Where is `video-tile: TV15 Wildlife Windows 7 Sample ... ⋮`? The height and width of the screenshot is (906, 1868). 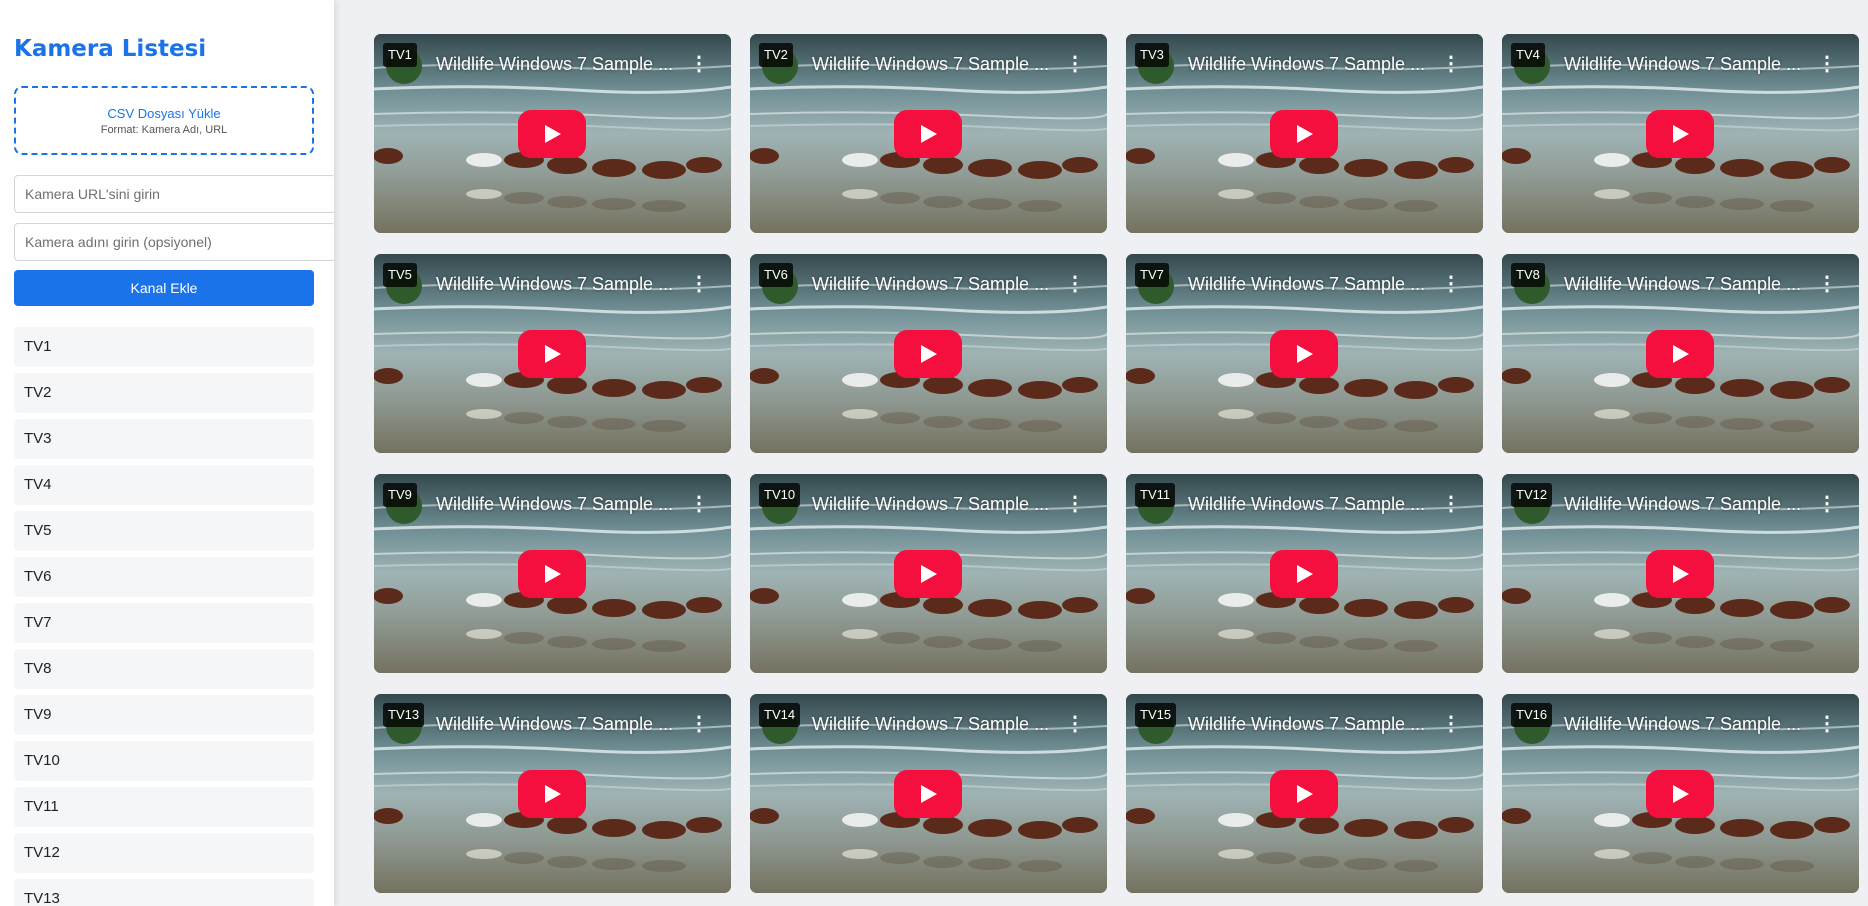
video-tile: TV15 Wildlife Windows 7 Sample ... ⋮ is located at coordinates (1304, 793).